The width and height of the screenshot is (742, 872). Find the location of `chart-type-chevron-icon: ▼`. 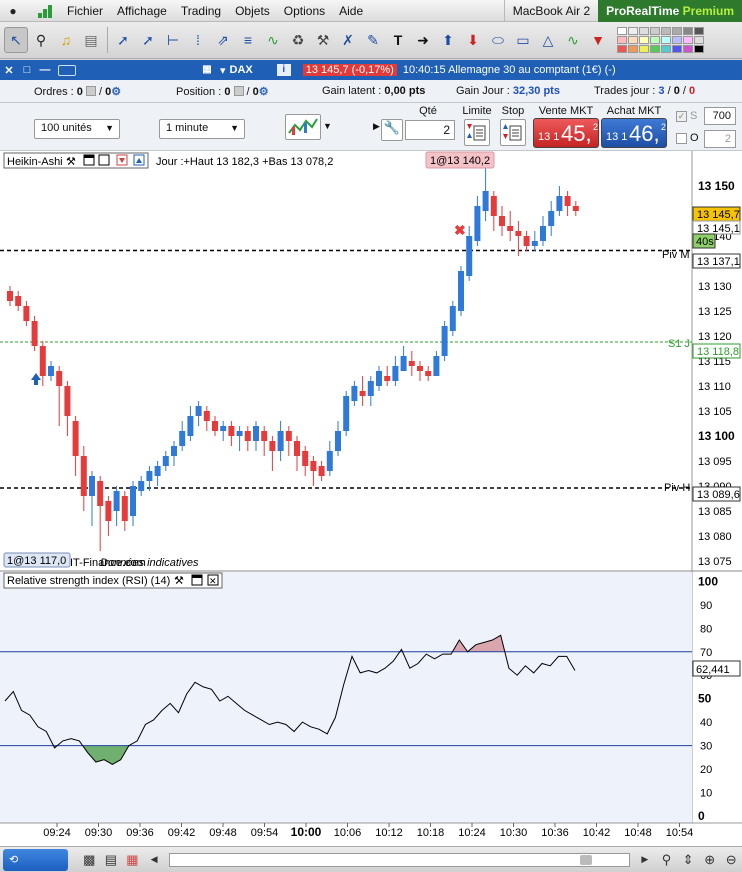

chart-type-chevron-icon: ▼ is located at coordinates (327, 126).